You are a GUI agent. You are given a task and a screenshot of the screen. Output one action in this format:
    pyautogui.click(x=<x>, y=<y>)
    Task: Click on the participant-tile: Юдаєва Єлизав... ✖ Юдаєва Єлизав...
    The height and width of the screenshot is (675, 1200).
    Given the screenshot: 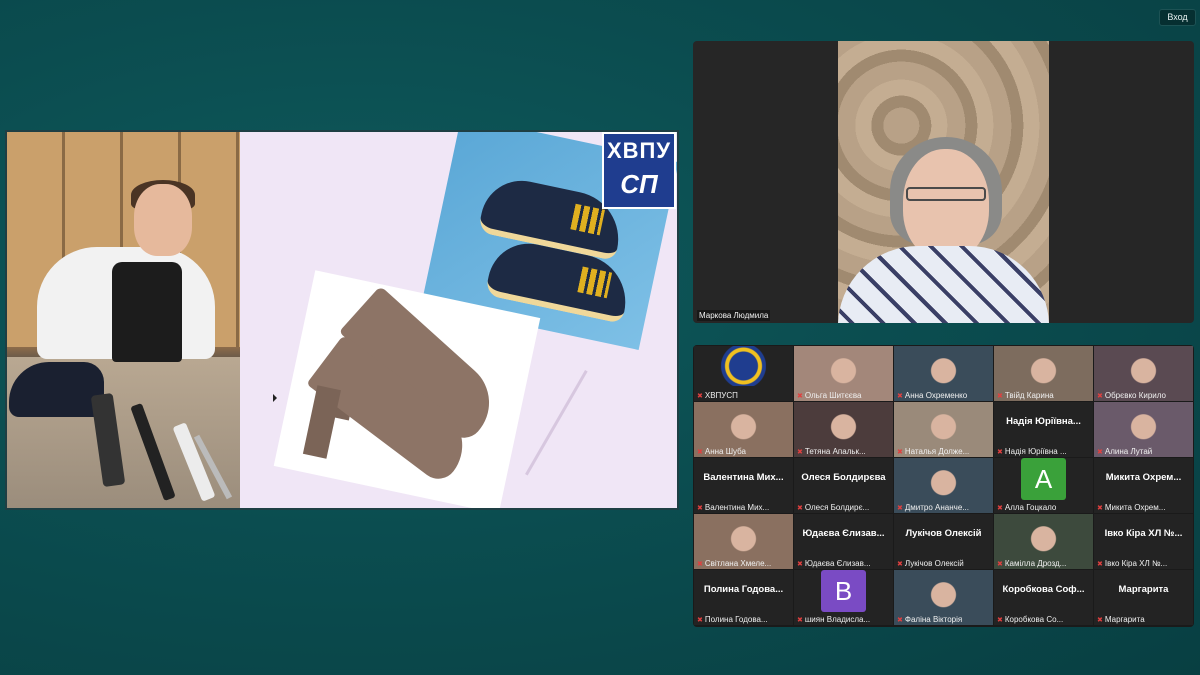 What is the action you would take?
    pyautogui.click(x=843, y=541)
    